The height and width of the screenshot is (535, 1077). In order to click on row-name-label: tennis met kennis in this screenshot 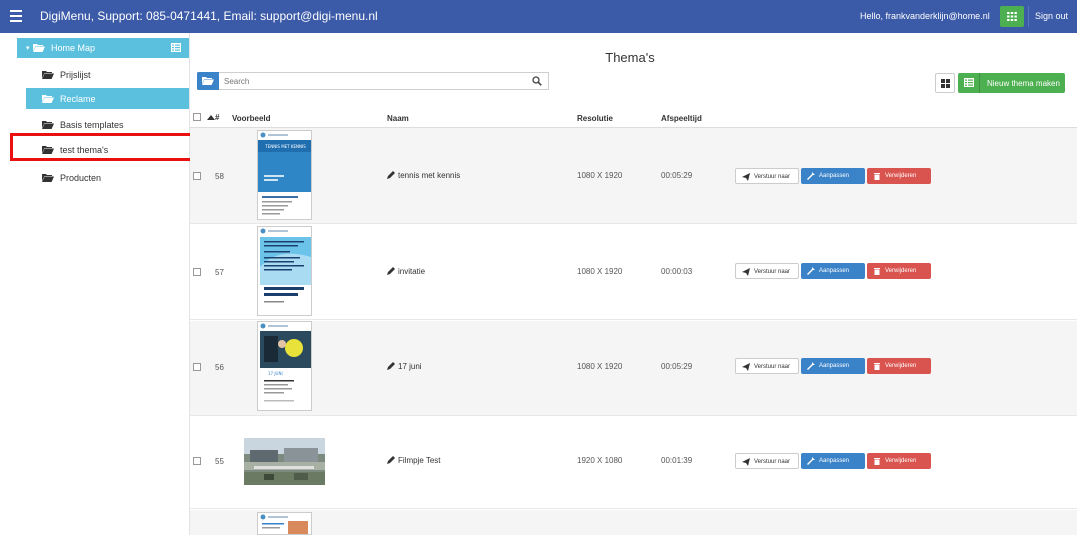, I will do `click(429, 175)`.